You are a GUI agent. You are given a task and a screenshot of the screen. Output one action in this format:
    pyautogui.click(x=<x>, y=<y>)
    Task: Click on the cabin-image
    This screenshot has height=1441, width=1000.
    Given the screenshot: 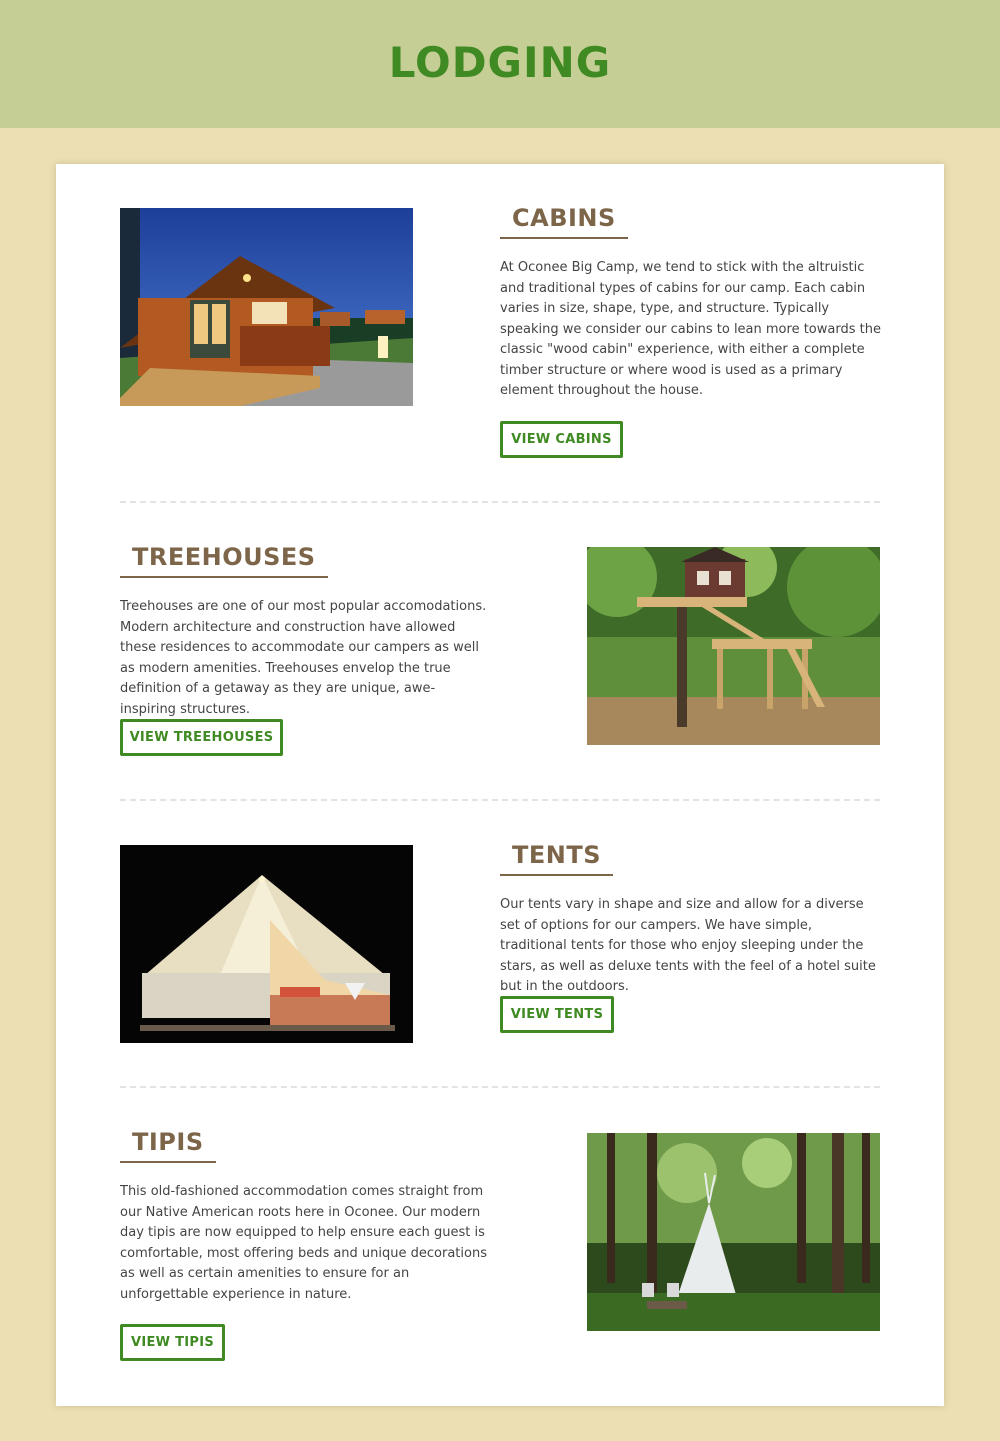 What is the action you would take?
    pyautogui.click(x=266, y=307)
    